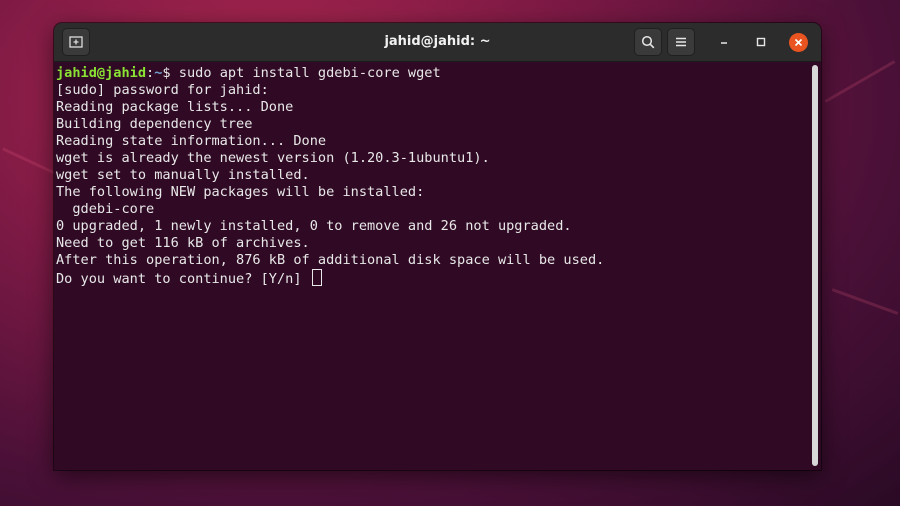 This screenshot has height=506, width=900. What do you see at coordinates (815, 265) in the screenshot?
I see `scrollbar` at bounding box center [815, 265].